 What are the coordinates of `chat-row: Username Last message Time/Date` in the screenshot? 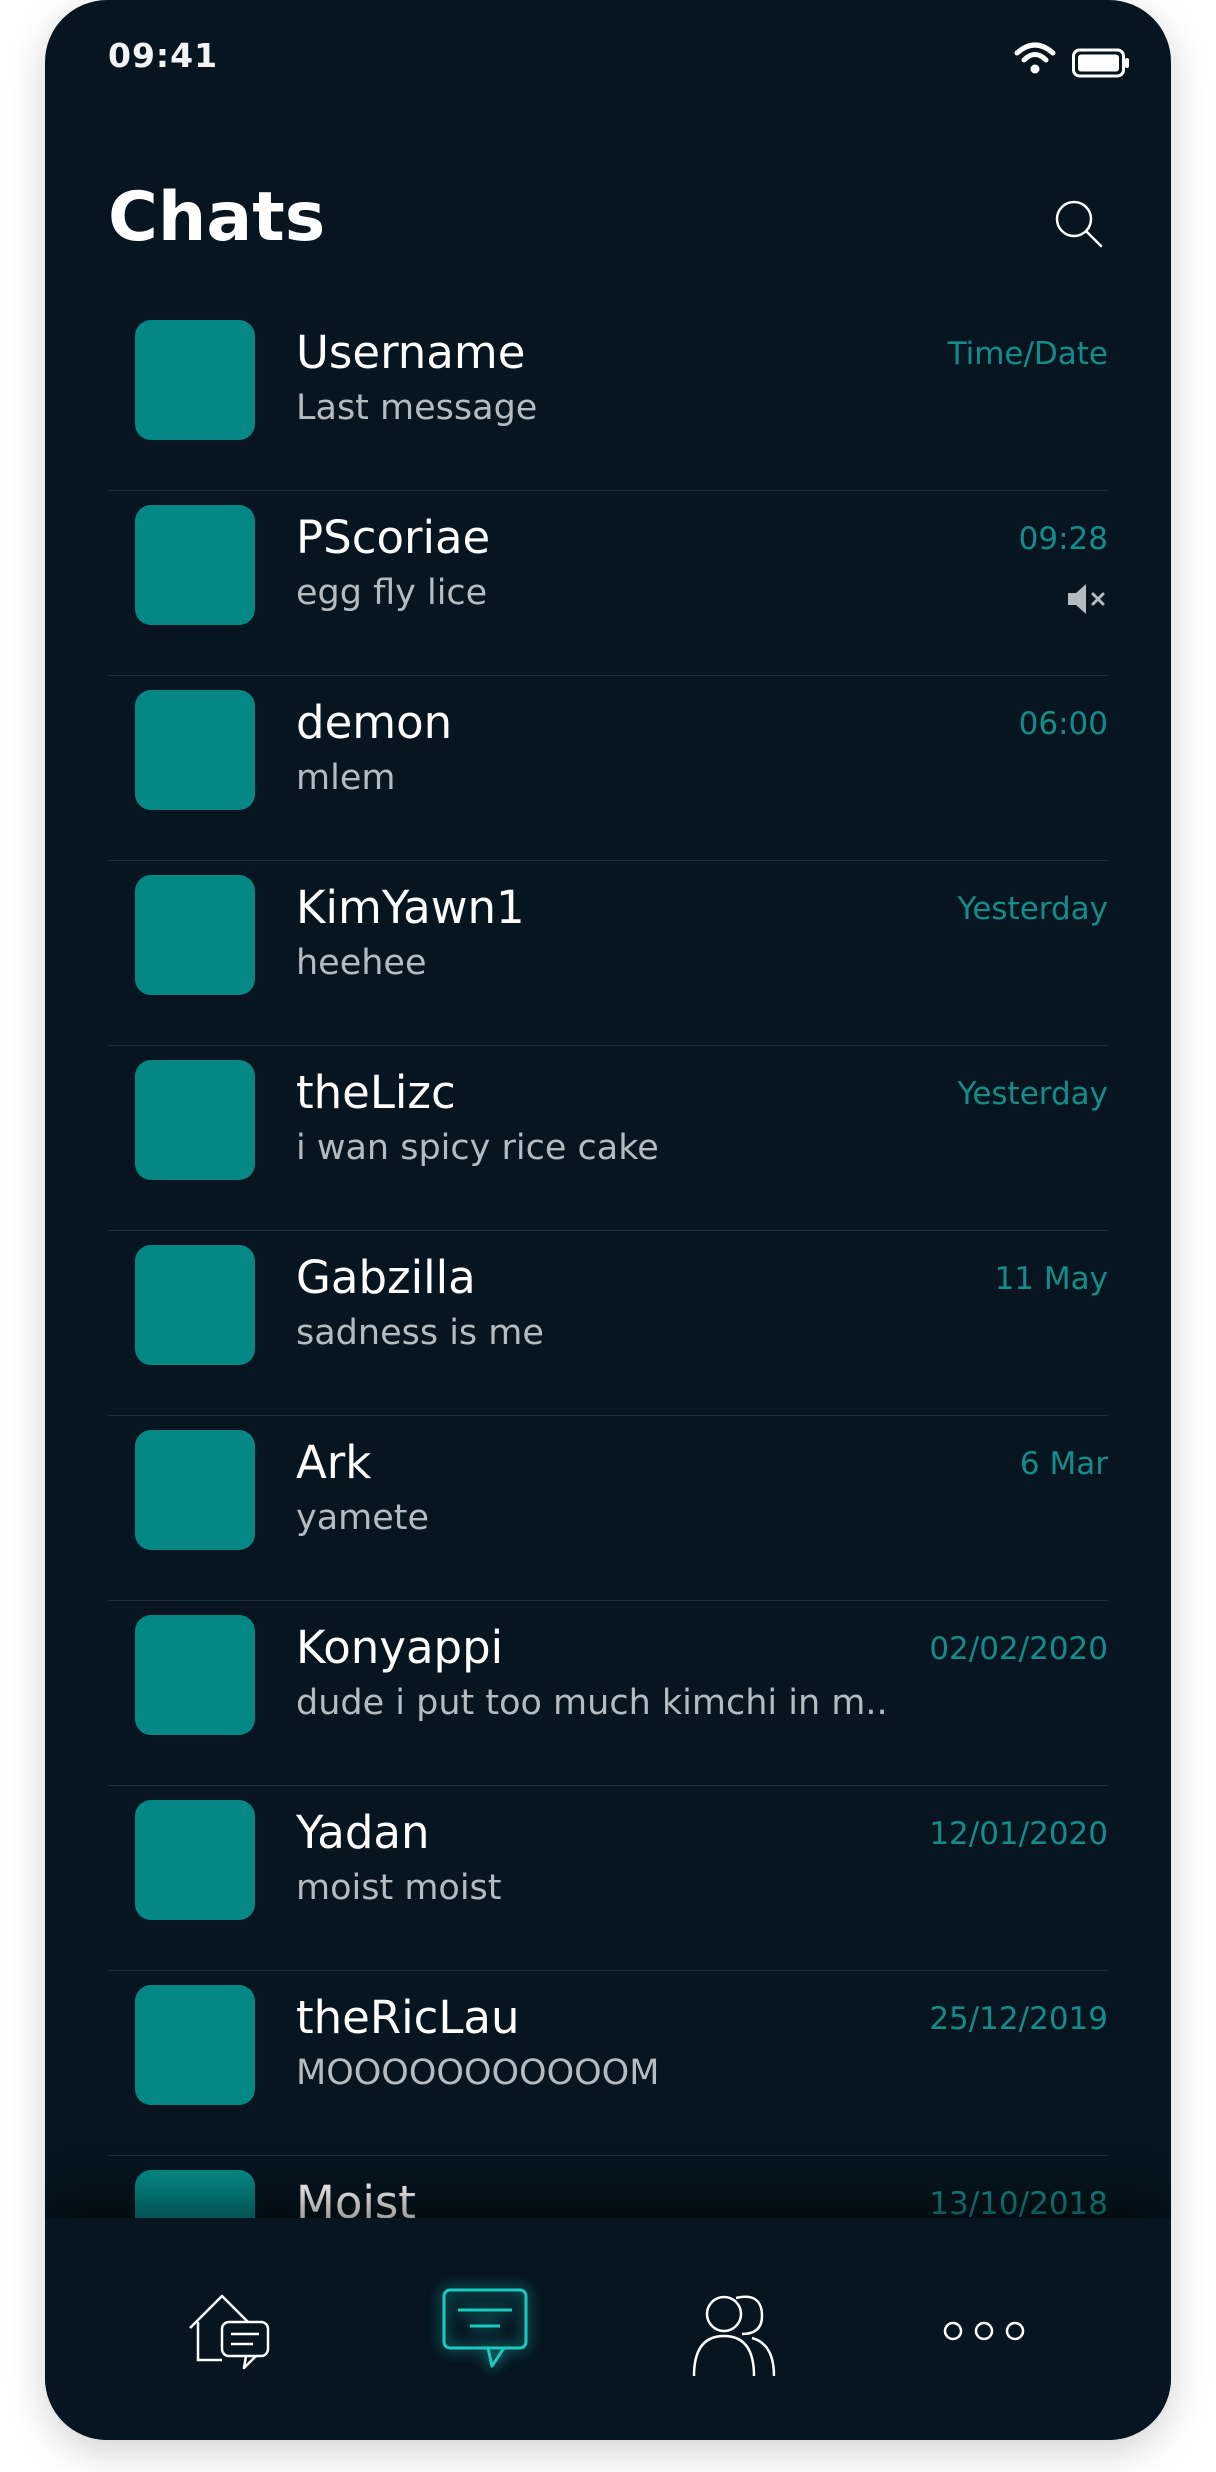 It's located at (608, 398).